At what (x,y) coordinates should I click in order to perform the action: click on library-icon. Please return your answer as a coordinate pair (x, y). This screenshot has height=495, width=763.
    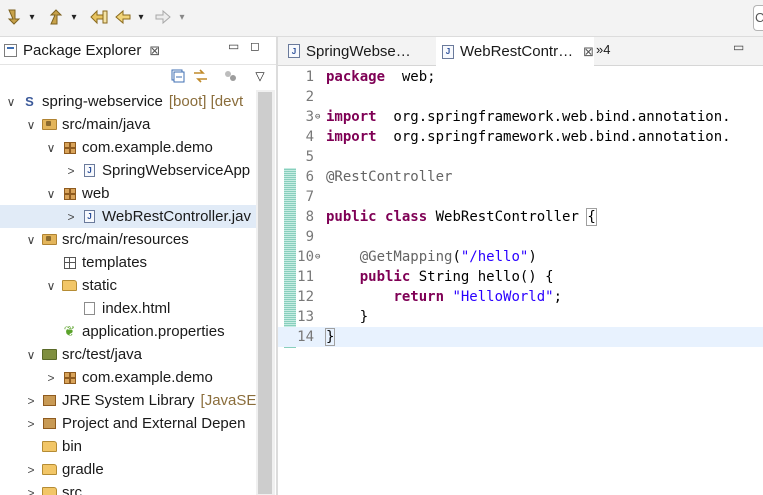
    Looking at the image, I should click on (49, 423).